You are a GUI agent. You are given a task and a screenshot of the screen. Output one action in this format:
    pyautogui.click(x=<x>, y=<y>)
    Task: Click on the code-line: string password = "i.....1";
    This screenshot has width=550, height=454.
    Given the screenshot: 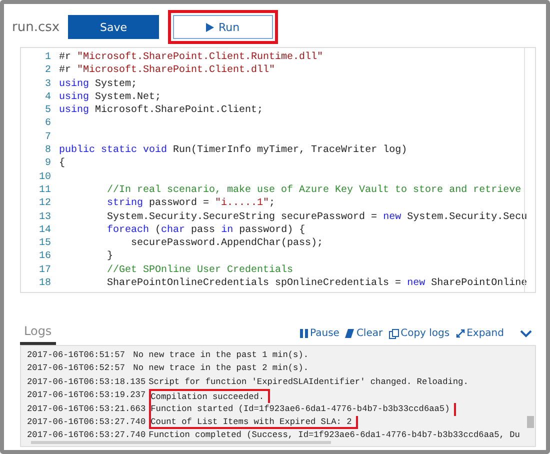 What is the action you would take?
    pyautogui.click(x=191, y=204)
    